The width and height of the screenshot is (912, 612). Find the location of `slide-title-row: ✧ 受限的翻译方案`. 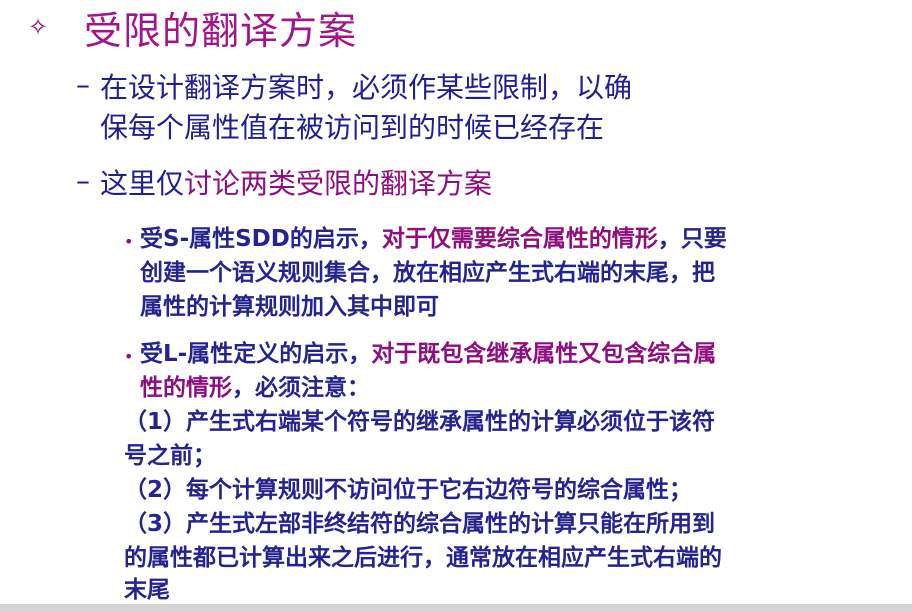

slide-title-row: ✧ 受限的翻译方案 is located at coordinates (192, 28).